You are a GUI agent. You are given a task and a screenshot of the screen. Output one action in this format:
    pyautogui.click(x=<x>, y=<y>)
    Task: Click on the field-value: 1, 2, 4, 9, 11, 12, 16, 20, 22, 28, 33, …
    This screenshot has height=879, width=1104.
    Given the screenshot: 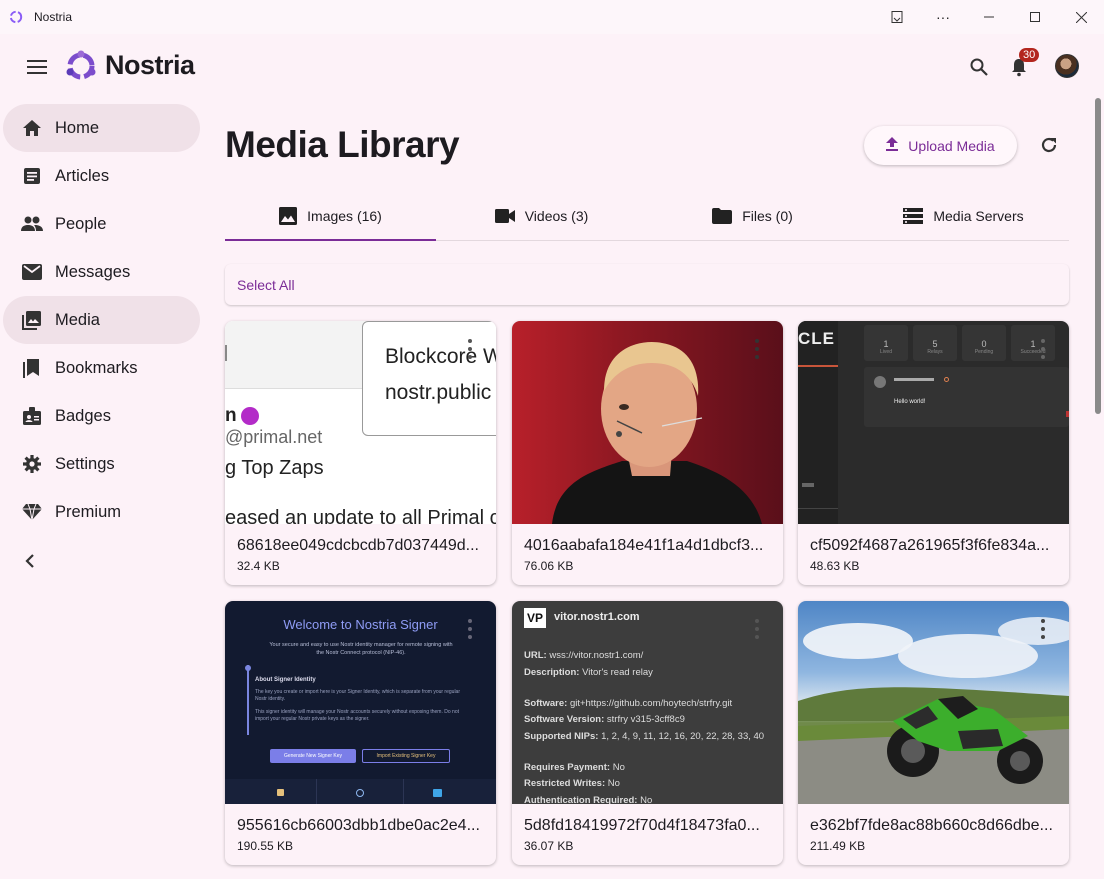 What is the action you would take?
    pyautogui.click(x=683, y=736)
    